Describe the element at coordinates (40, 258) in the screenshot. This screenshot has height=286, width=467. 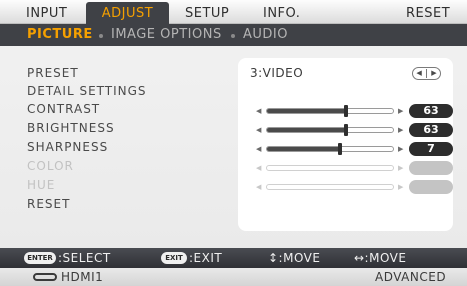
I see `enter-key-icon: ENTER` at that location.